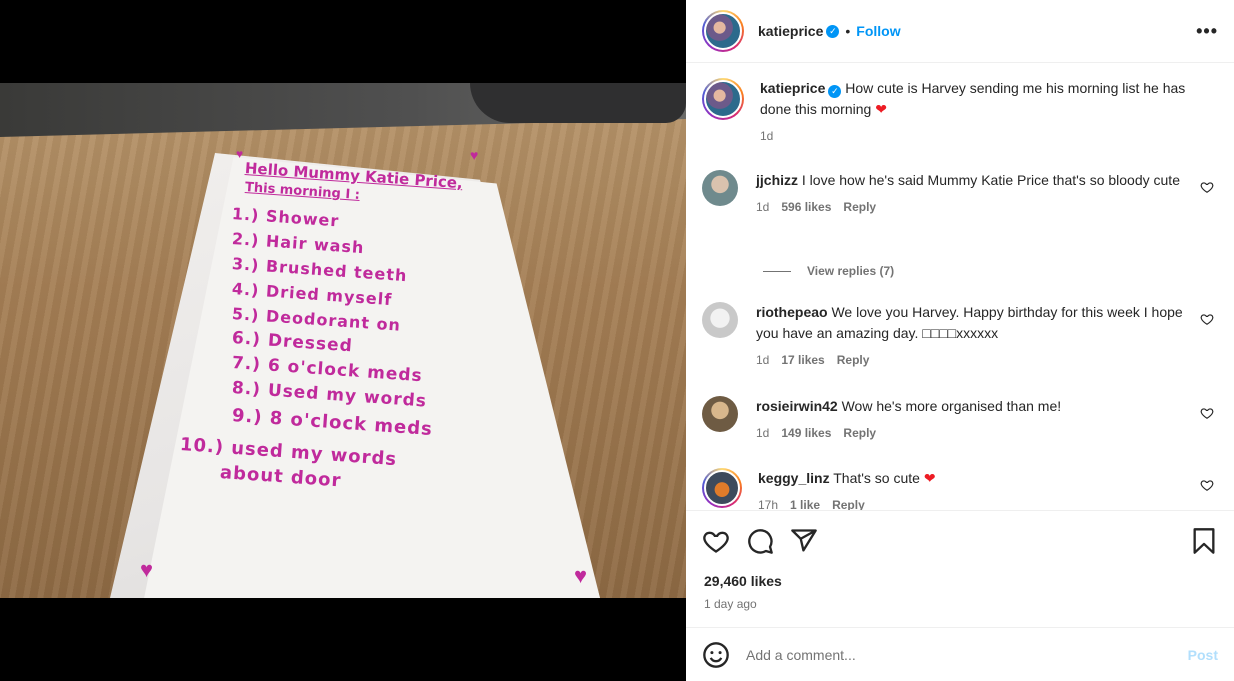  I want to click on comment-username: rosieirwin42, so click(797, 406).